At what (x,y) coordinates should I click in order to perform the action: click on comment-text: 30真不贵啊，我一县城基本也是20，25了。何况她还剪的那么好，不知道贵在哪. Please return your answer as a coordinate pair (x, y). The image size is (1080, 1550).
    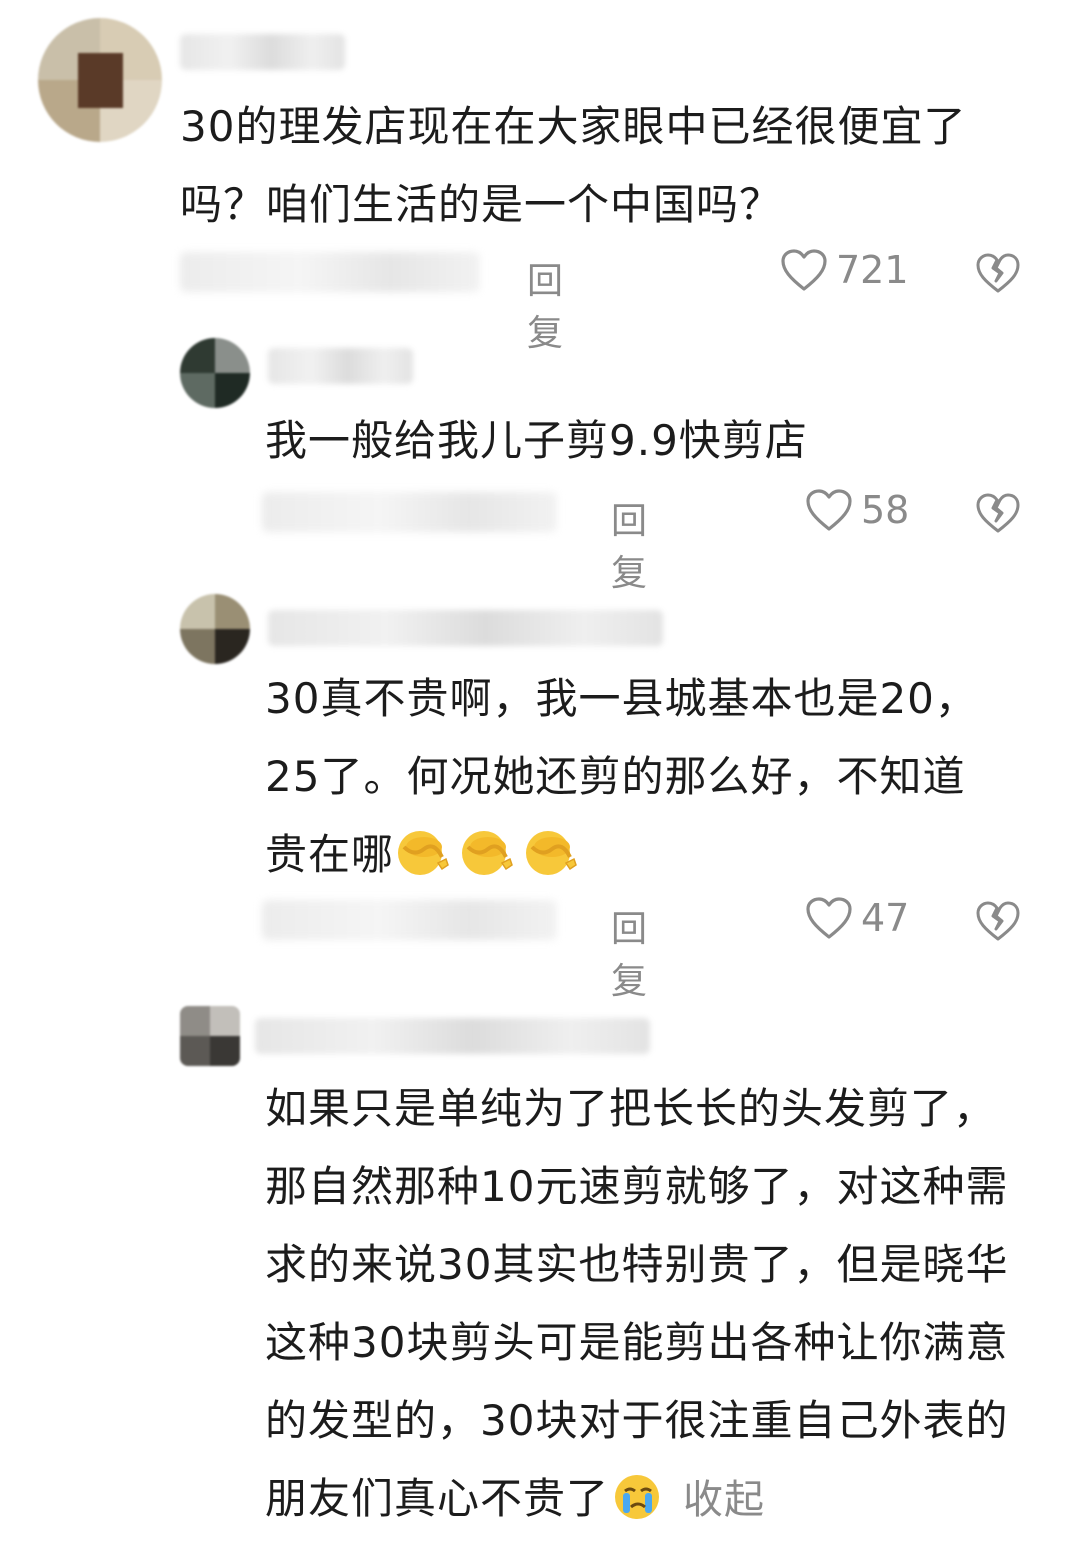
    Looking at the image, I should click on (635, 777).